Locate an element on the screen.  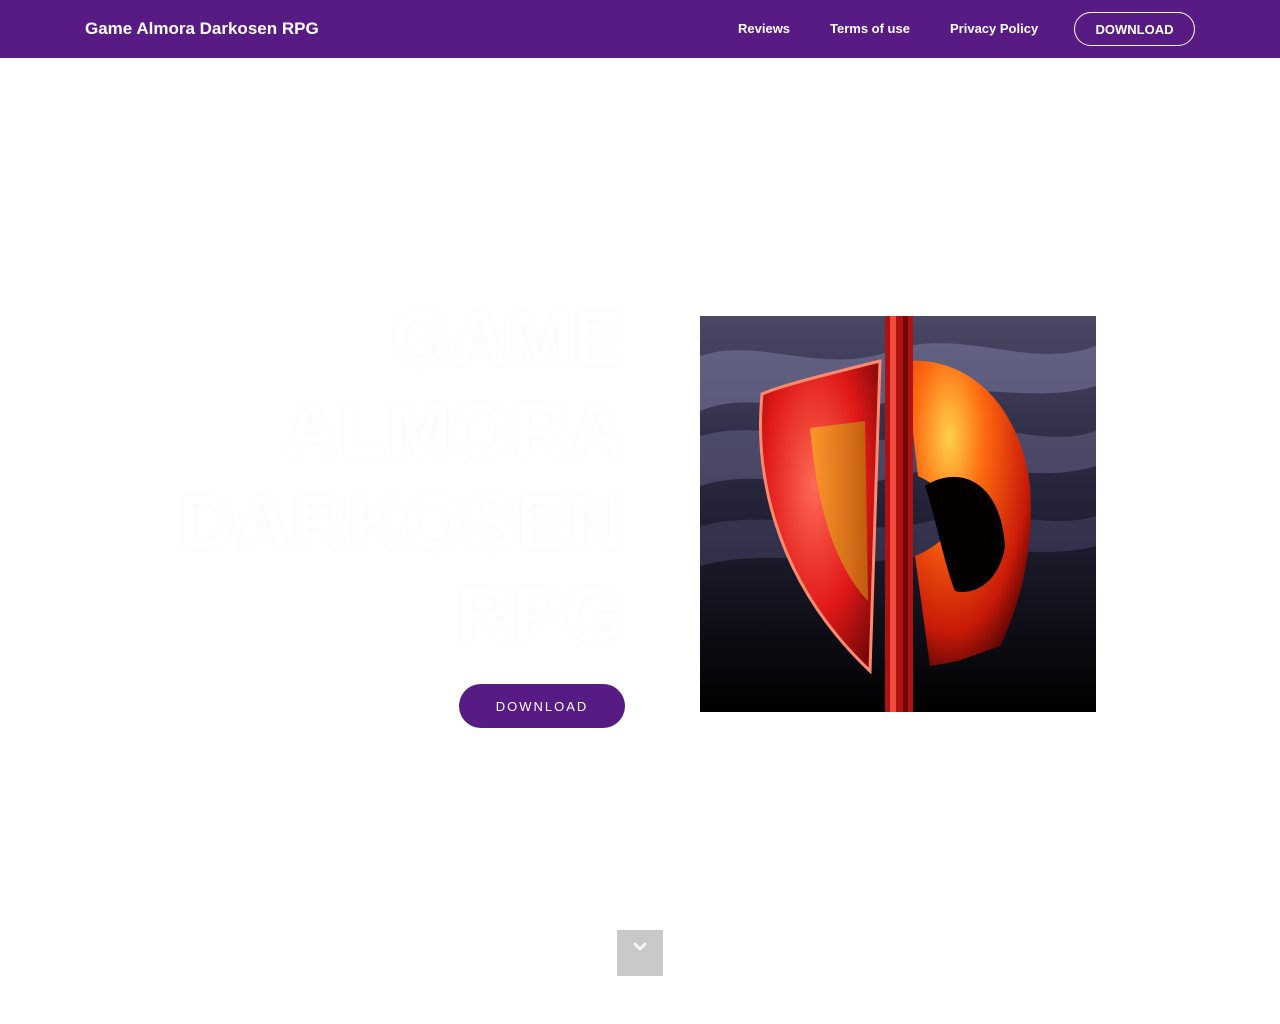
chevron-down-icon is located at coordinates (640, 946).